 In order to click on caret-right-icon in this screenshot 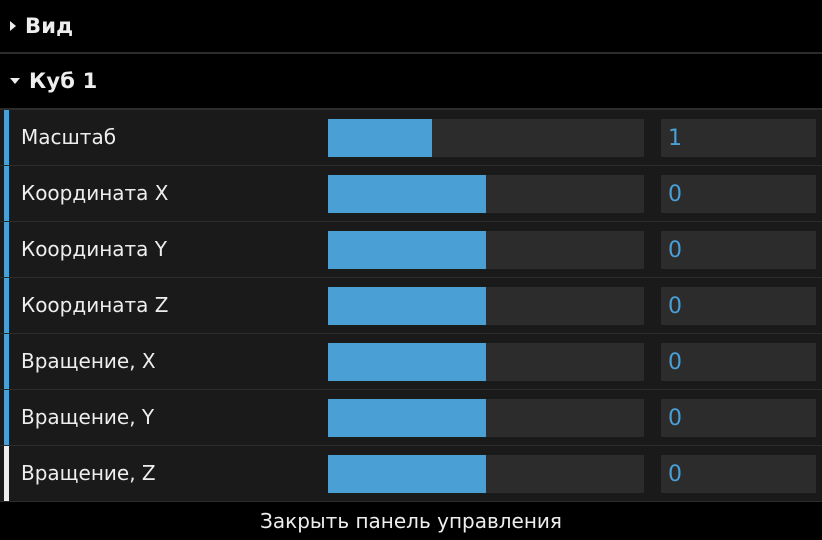, I will do `click(13, 26)`.